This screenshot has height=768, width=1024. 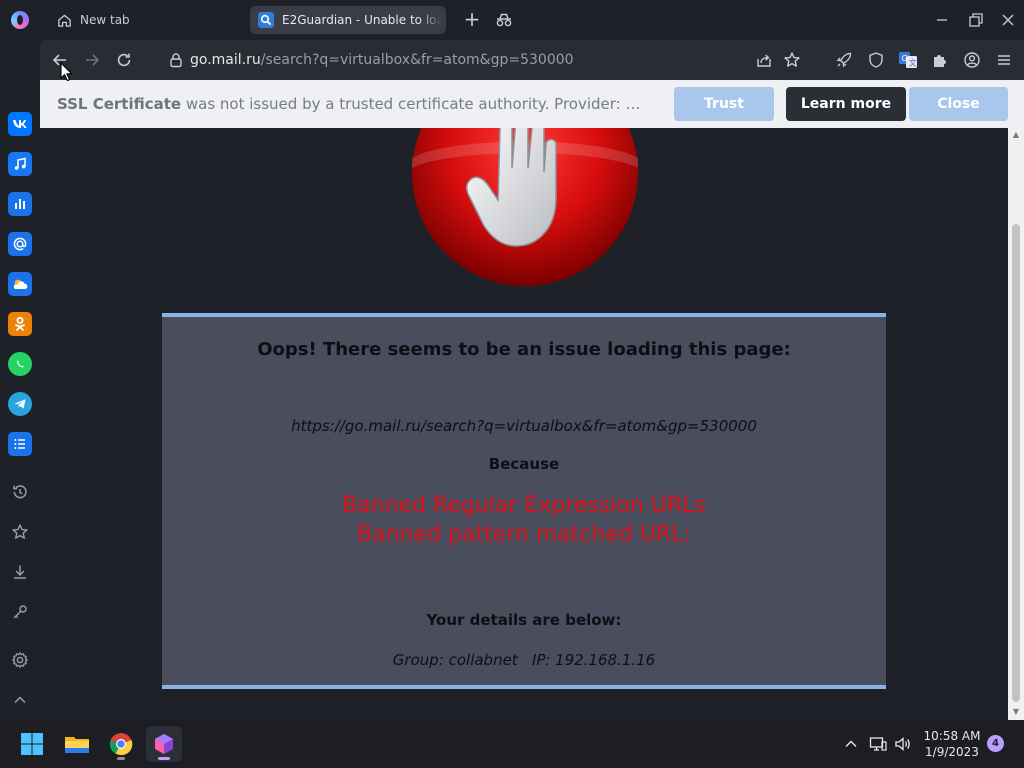 What do you see at coordinates (524, 464) in the screenshot?
I see `because-label: Because` at bounding box center [524, 464].